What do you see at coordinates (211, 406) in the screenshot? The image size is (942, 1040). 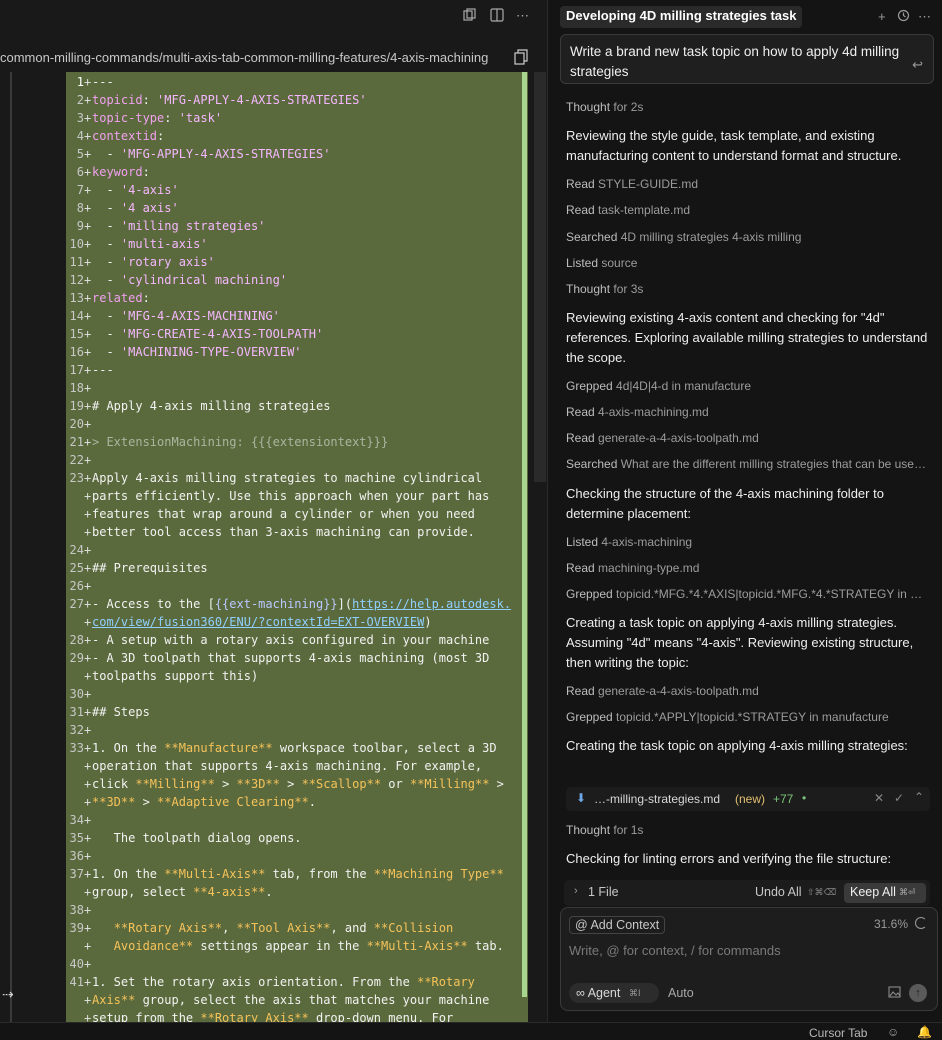 I see `code-line: # Apply 4-axis milling strategies` at bounding box center [211, 406].